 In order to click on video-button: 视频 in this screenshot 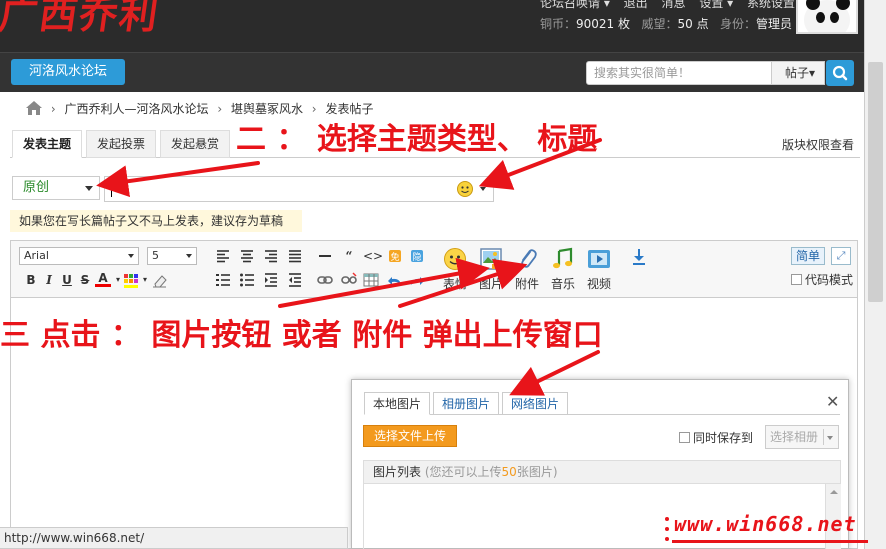, I will do `click(599, 269)`.